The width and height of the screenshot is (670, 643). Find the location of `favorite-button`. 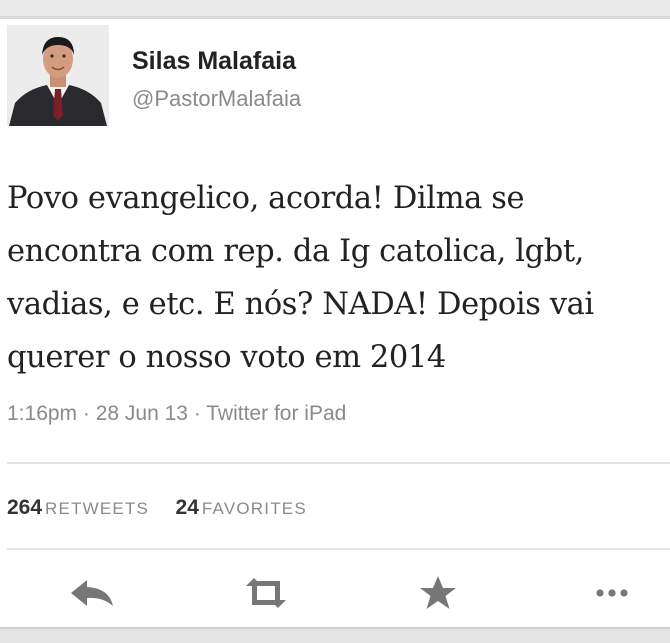

favorite-button is located at coordinates (438, 593).